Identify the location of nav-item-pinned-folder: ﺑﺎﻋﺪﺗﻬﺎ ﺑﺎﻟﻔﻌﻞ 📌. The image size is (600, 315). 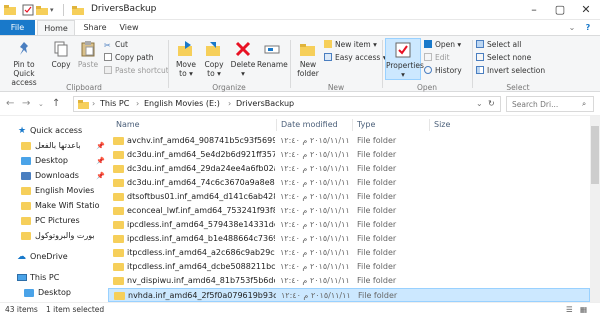
(52, 146).